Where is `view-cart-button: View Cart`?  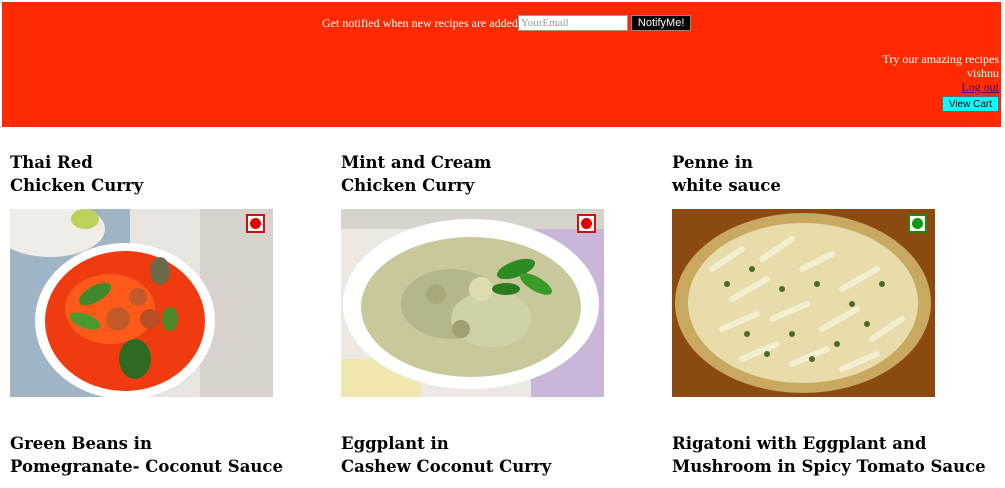 view-cart-button: View Cart is located at coordinates (970, 104).